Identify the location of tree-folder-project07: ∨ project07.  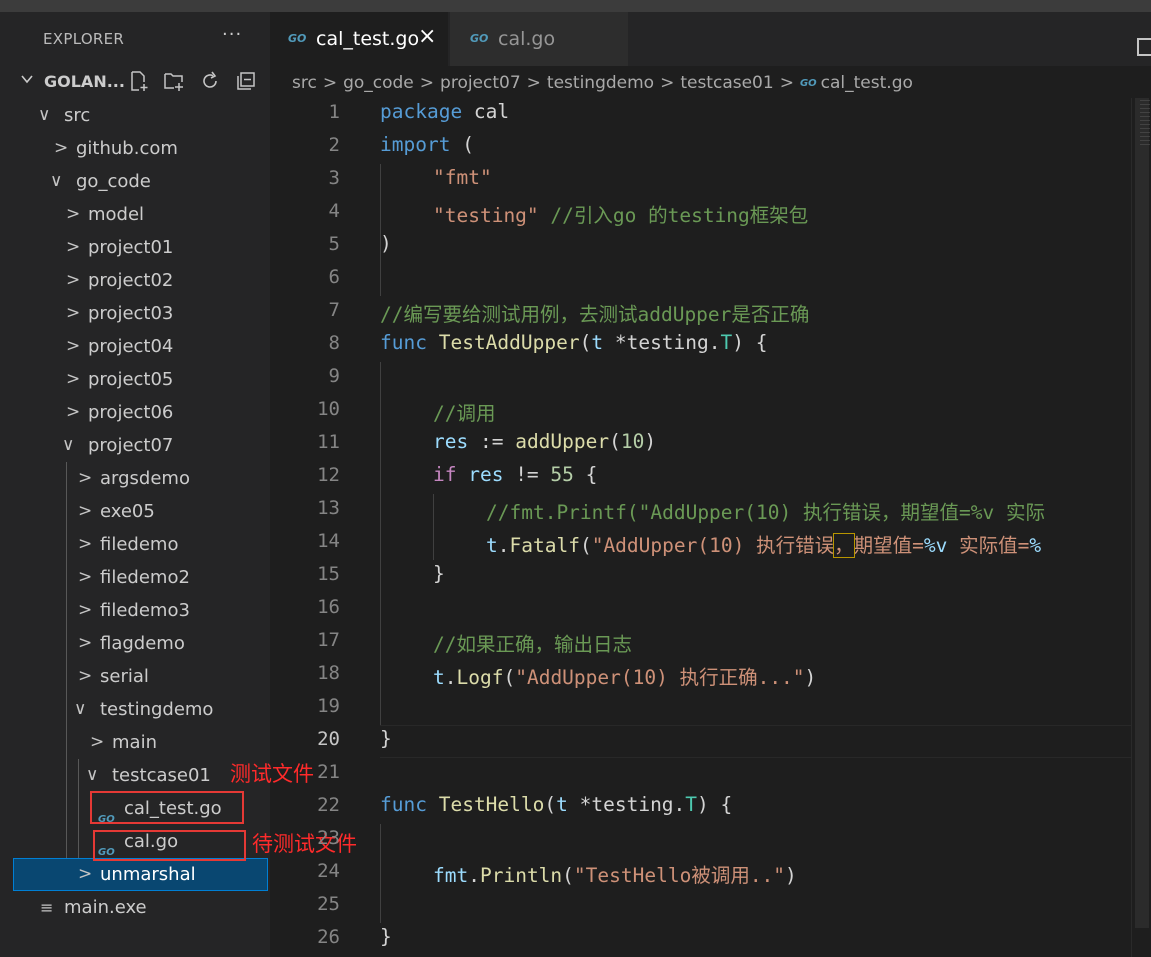
(135, 445).